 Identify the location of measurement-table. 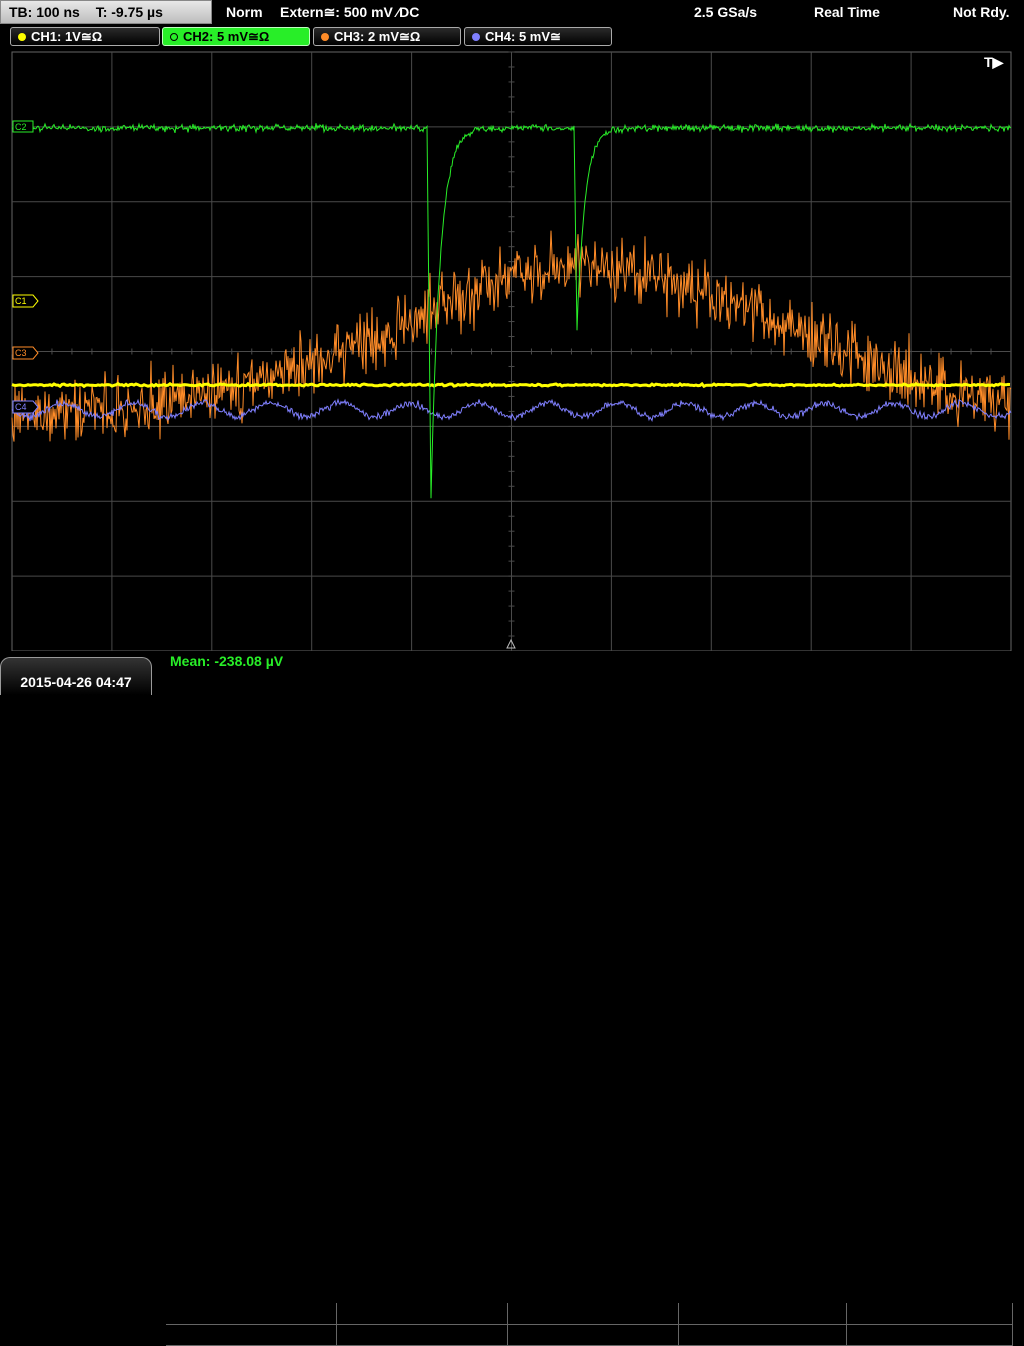
(589, 1324).